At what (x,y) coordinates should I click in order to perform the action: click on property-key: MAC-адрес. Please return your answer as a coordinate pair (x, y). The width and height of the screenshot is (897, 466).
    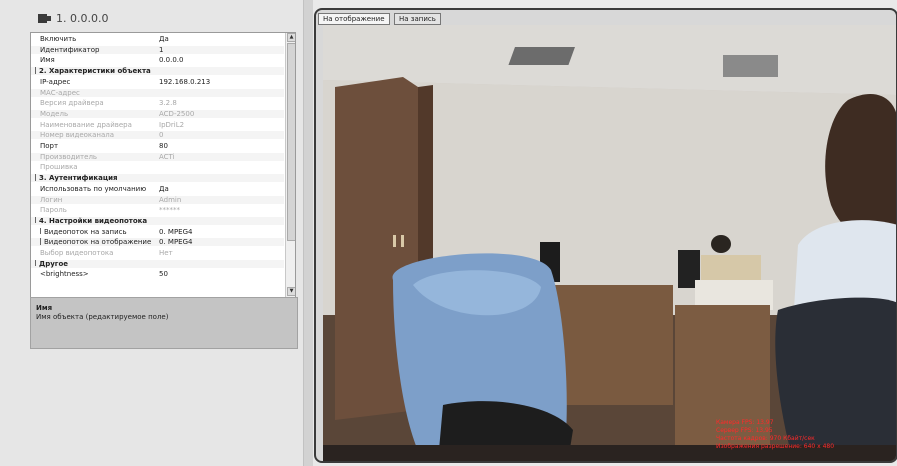
    Looking at the image, I should click on (99, 93).